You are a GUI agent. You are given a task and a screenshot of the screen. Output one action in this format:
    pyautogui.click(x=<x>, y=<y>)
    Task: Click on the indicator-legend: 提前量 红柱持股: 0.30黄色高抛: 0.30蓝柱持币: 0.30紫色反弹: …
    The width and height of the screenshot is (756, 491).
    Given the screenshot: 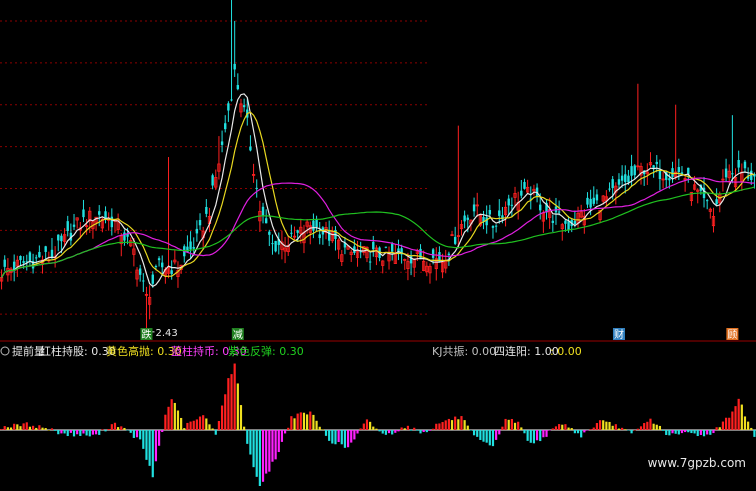 What is the action you would take?
    pyautogui.click(x=291, y=351)
    